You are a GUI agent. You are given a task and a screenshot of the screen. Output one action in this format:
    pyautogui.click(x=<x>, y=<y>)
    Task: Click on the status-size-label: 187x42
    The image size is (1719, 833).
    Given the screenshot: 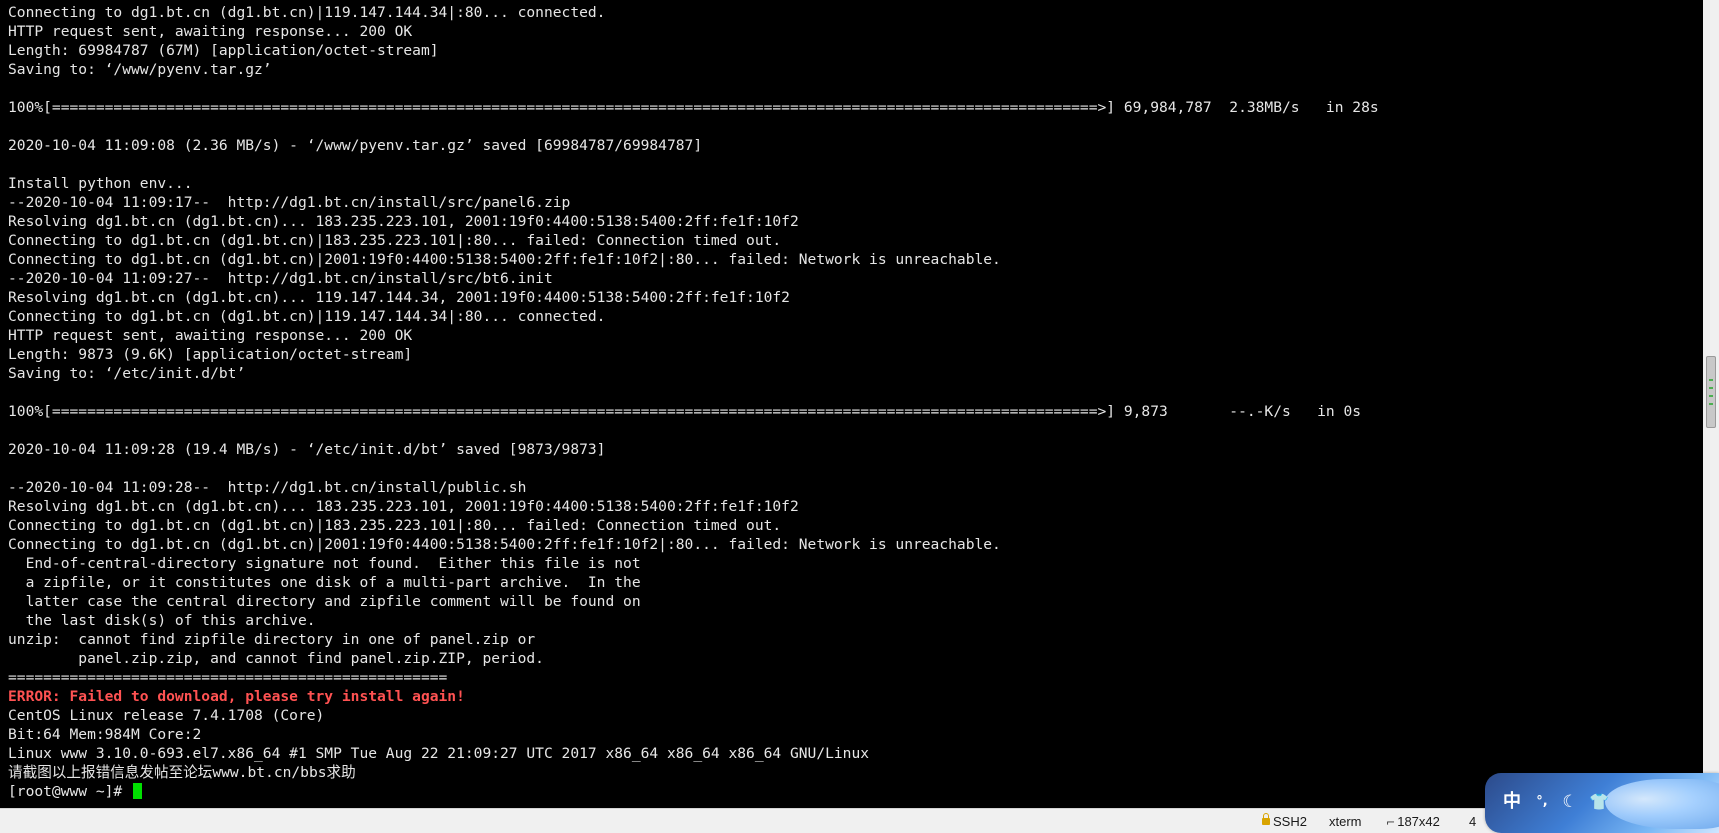 What is the action you would take?
    pyautogui.click(x=1418, y=821)
    